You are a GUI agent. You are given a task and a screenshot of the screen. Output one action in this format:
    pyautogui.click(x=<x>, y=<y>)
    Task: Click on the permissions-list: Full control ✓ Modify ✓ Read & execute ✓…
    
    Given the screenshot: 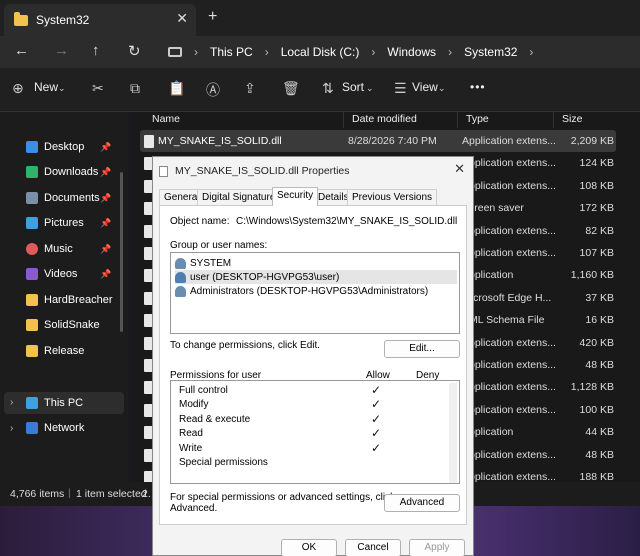 What is the action you would take?
    pyautogui.click(x=315, y=432)
    